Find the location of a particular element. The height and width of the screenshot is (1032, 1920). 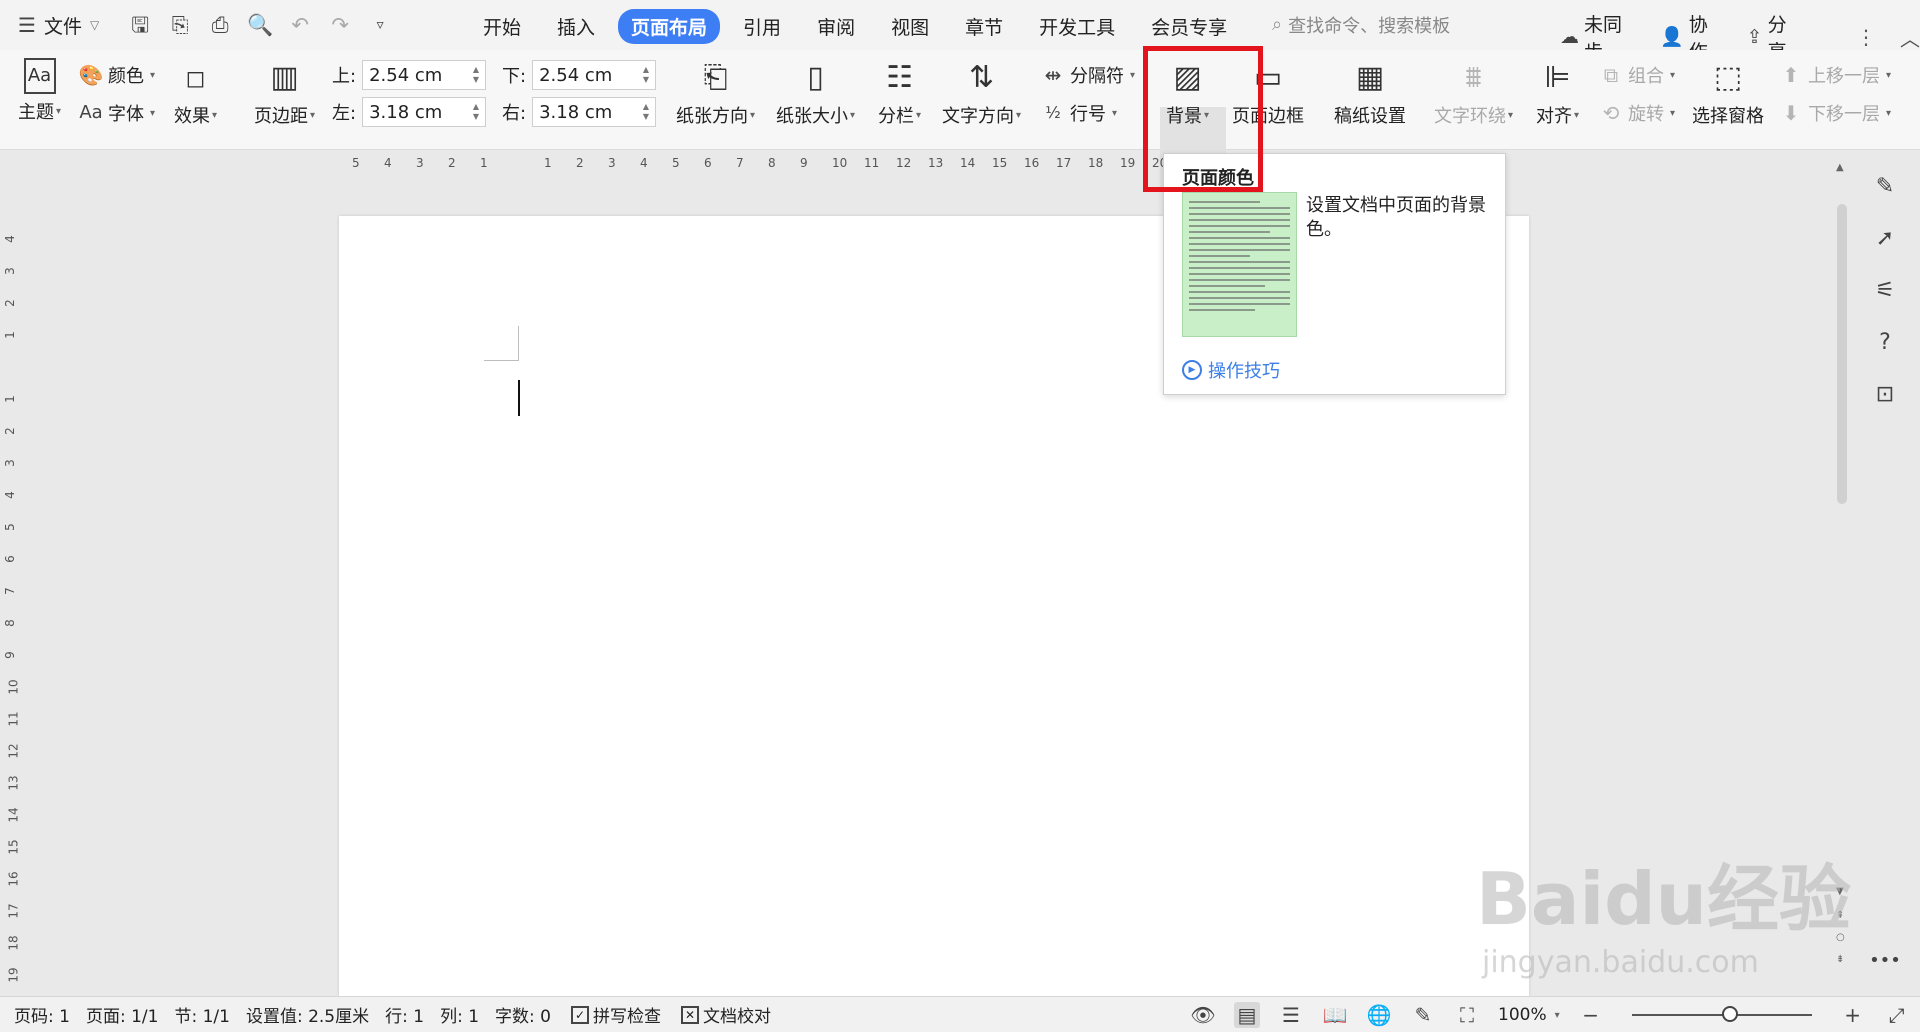

archive-box-icon: ⊡ is located at coordinates (1885, 395).